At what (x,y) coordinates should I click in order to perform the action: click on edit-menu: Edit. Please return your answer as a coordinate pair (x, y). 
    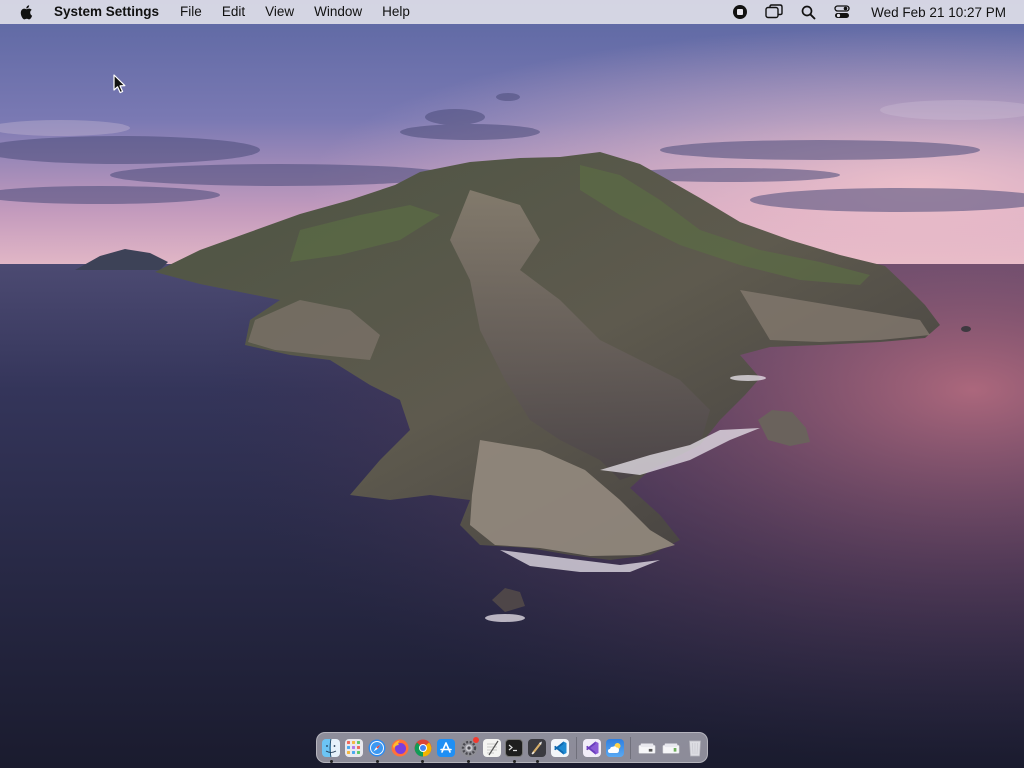
    Looking at the image, I should click on (233, 12).